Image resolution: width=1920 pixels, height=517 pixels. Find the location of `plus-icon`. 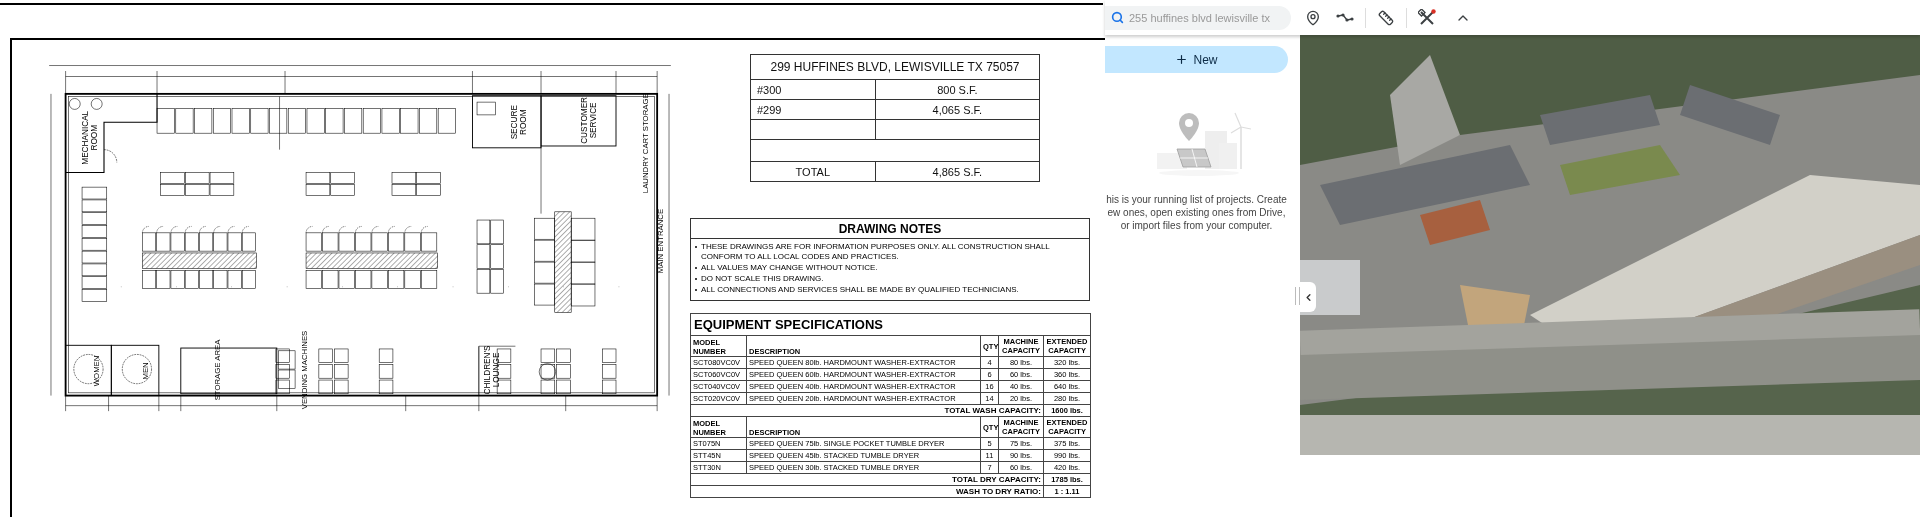

plus-icon is located at coordinates (1182, 59).